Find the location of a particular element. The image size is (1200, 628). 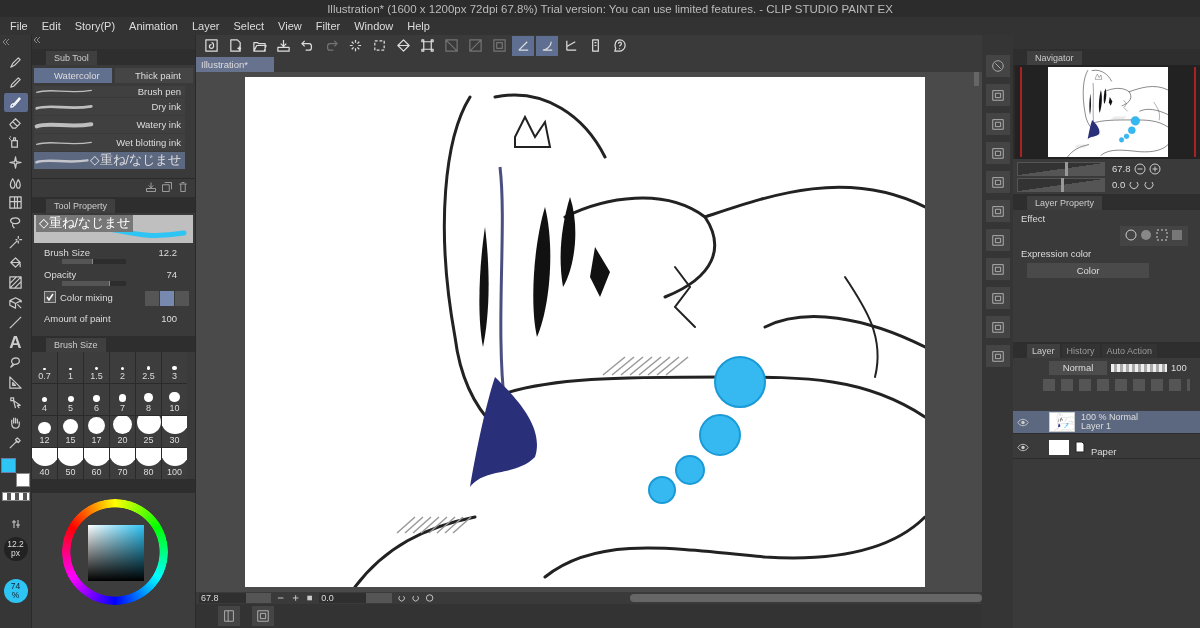

brush-item: Wet blotting ink is located at coordinates (109, 142).